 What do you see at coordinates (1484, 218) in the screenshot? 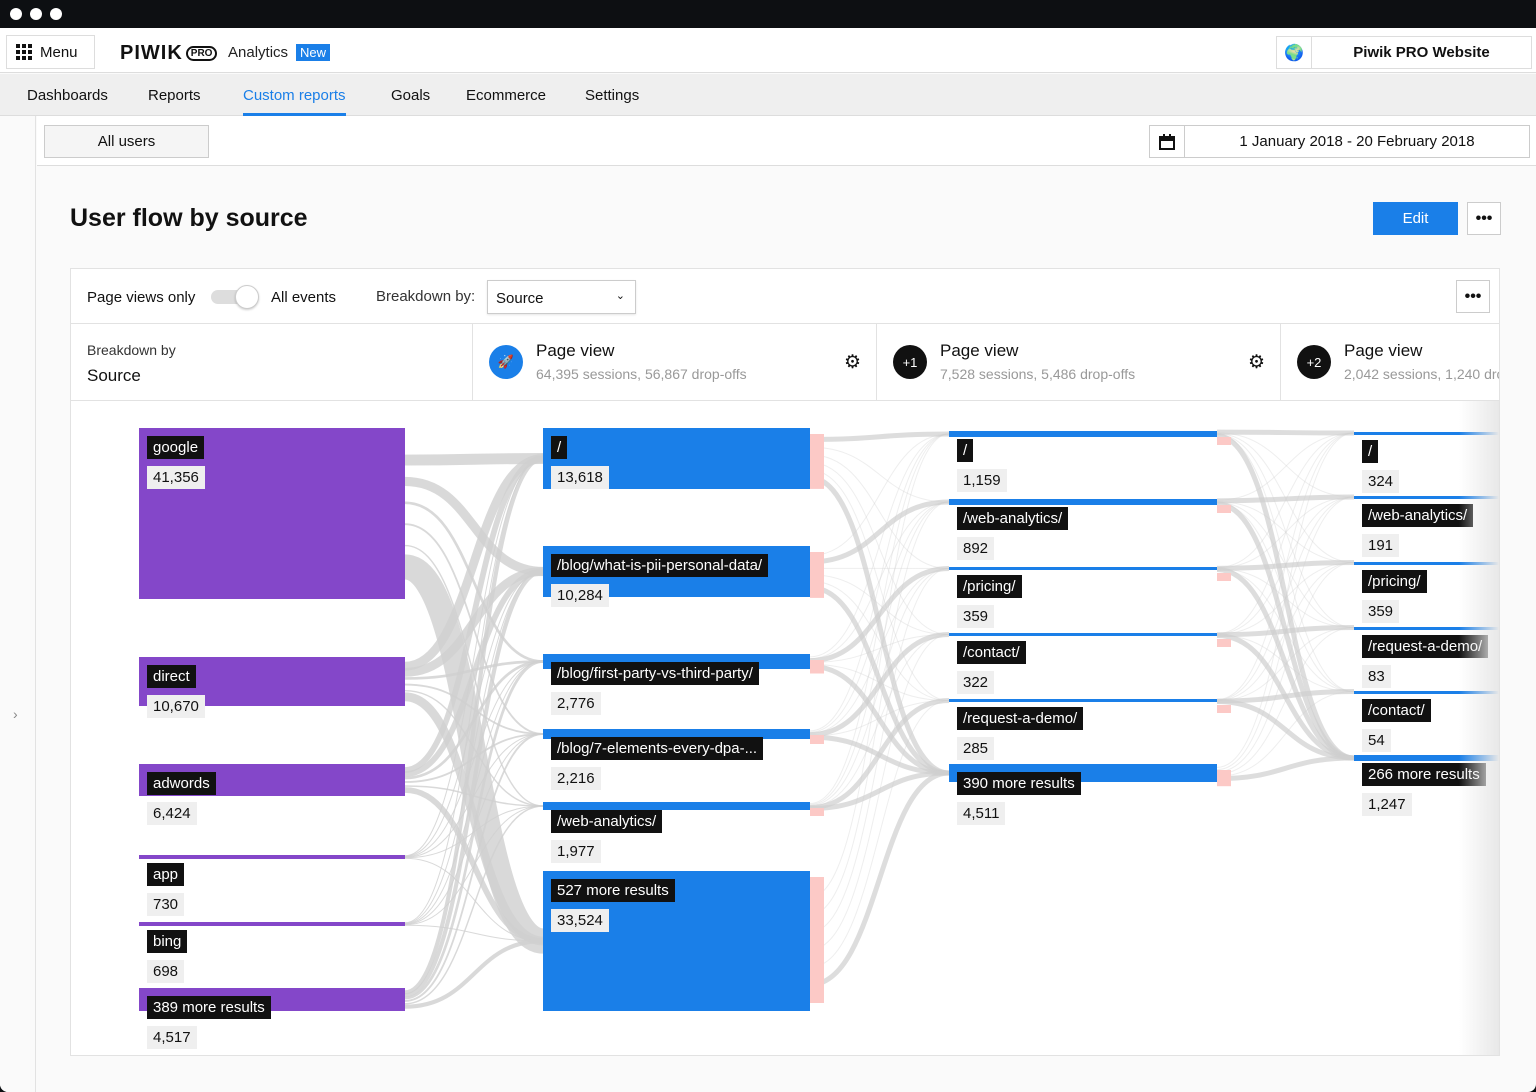
I see `more-options-button: •••` at bounding box center [1484, 218].